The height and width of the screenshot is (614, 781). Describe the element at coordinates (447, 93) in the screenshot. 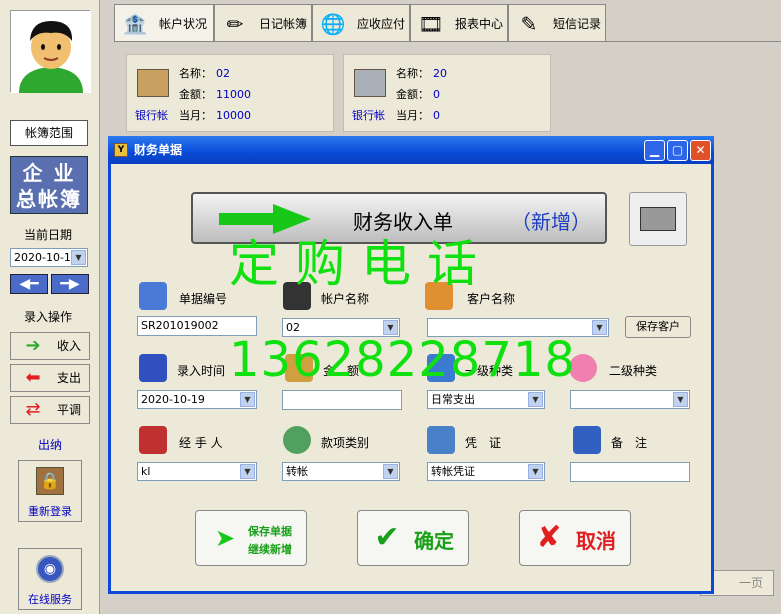

I see `account-card: 名称： 20 金额： 0 银行帐 当月： 0` at that location.